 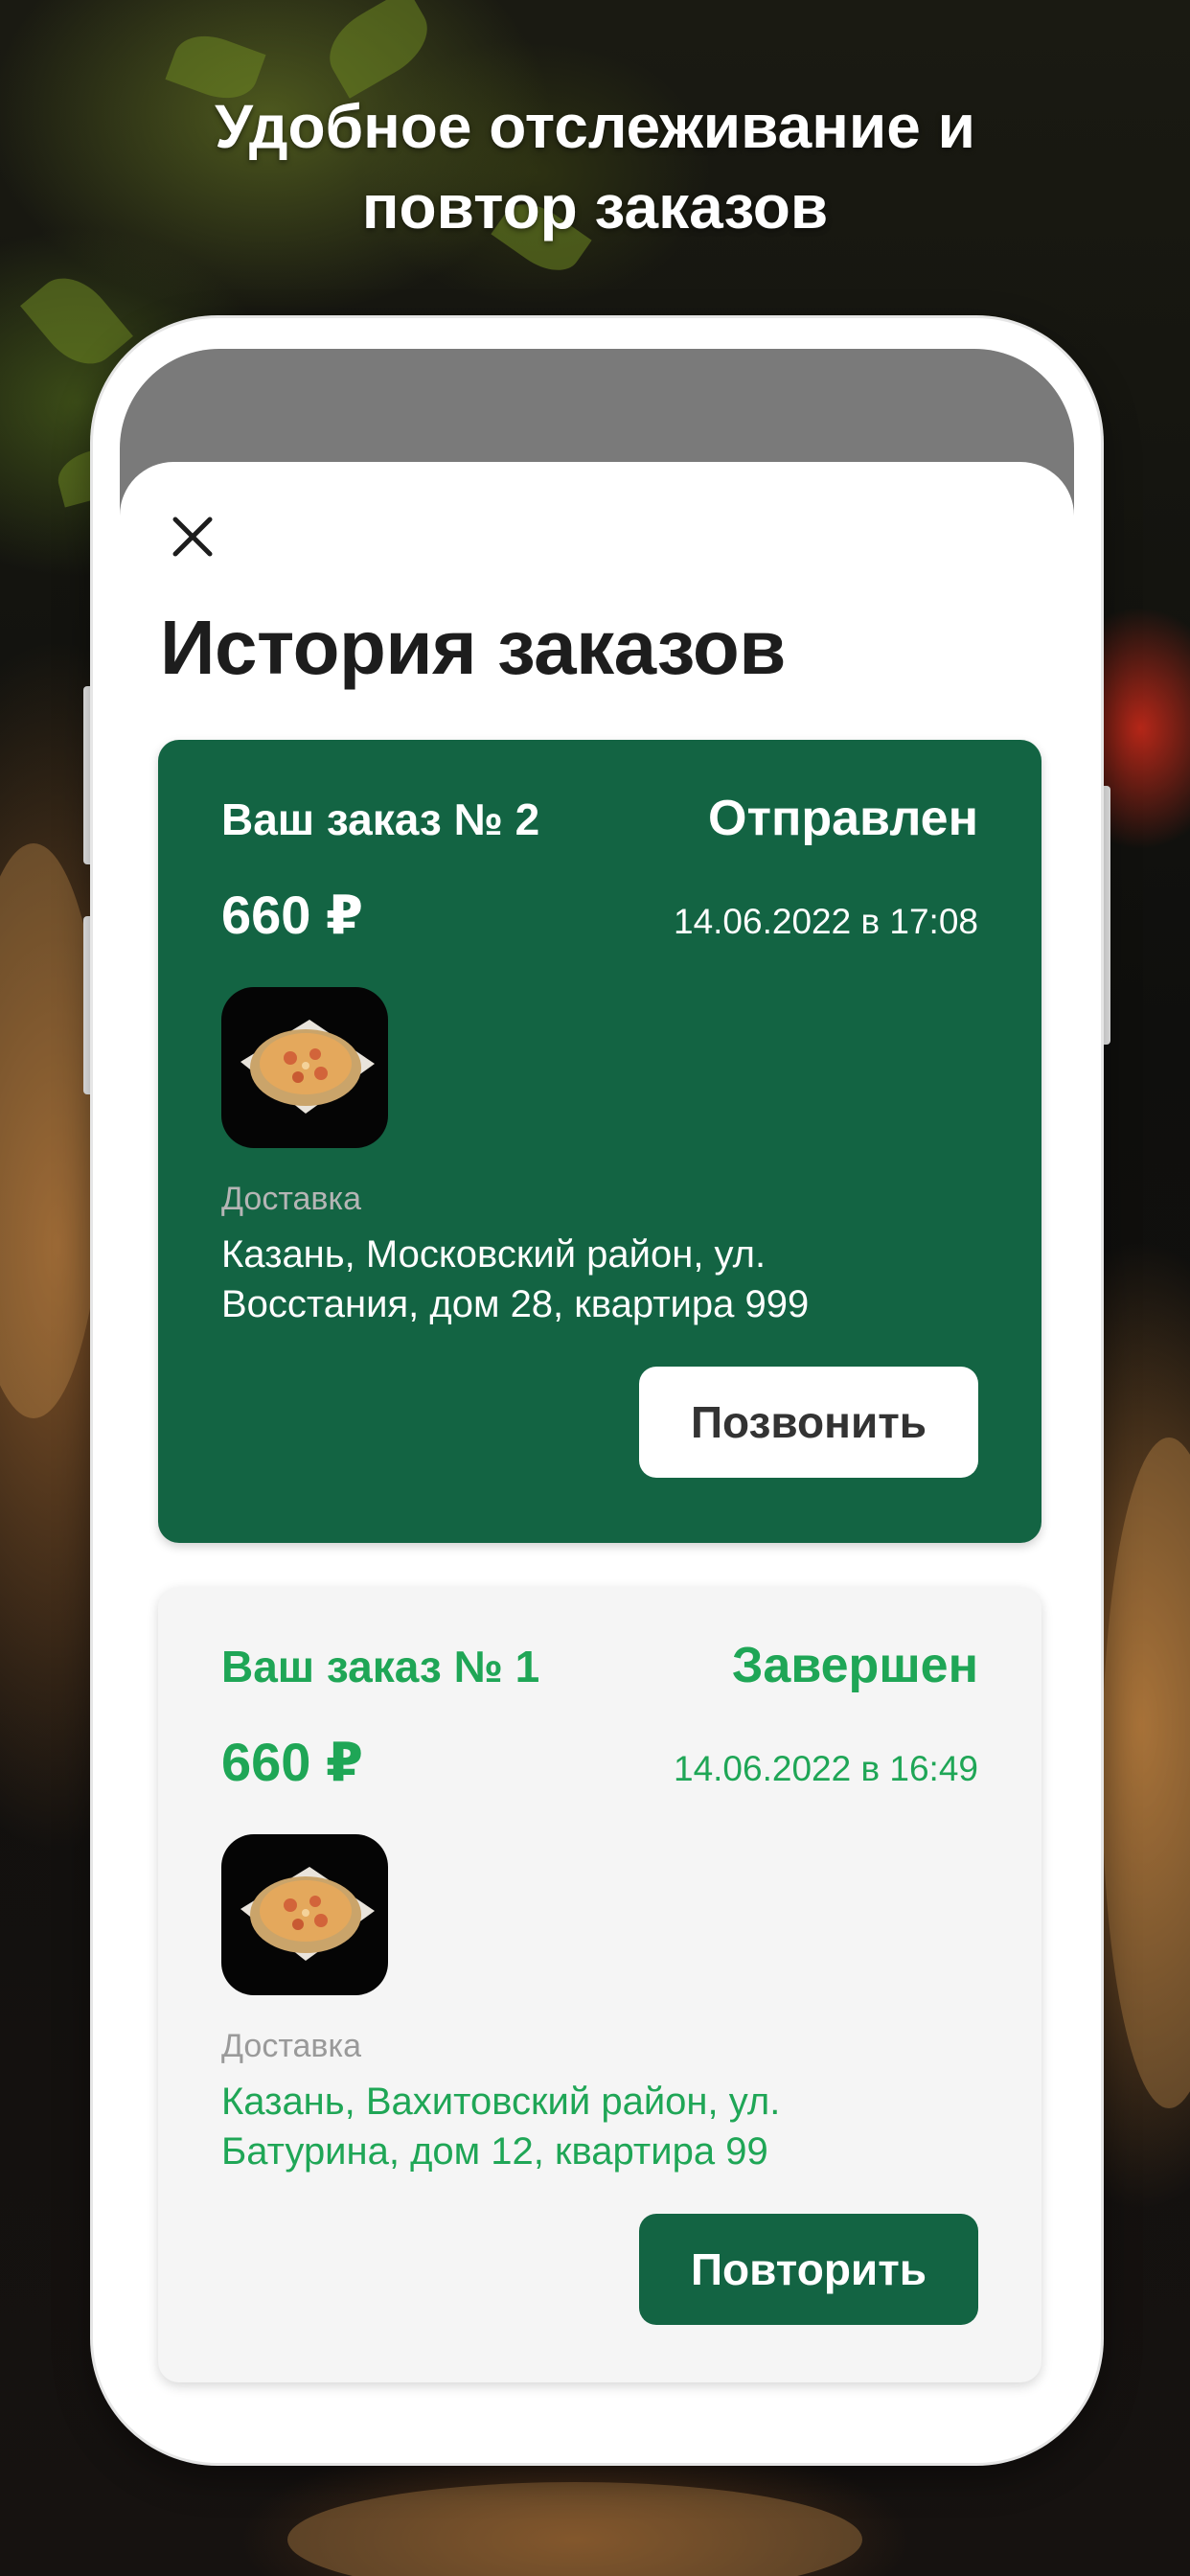 I want to click on close-button, so click(x=193, y=537).